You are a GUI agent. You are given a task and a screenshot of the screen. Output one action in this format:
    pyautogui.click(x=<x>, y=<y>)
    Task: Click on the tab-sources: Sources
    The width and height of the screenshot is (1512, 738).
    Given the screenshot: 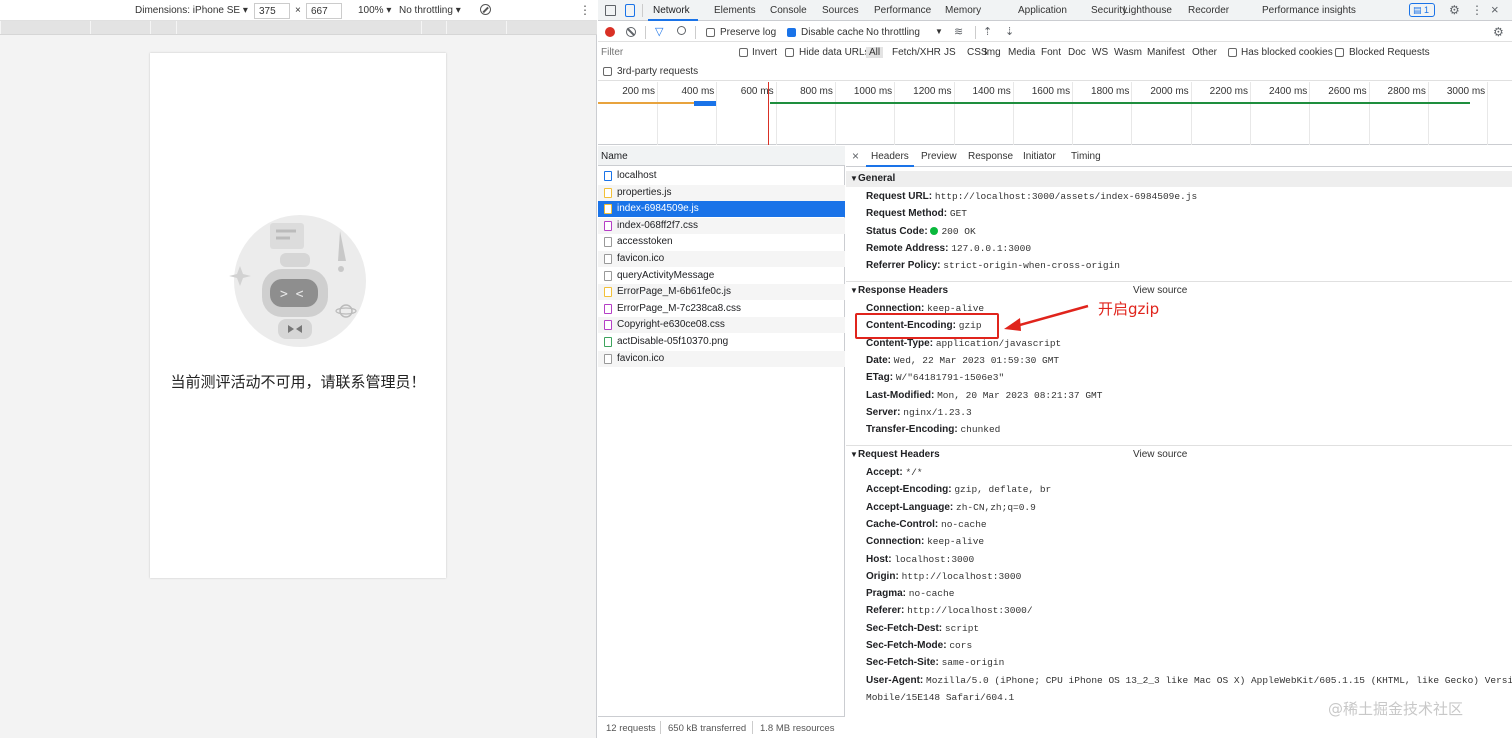 What is the action you would take?
    pyautogui.click(x=840, y=10)
    